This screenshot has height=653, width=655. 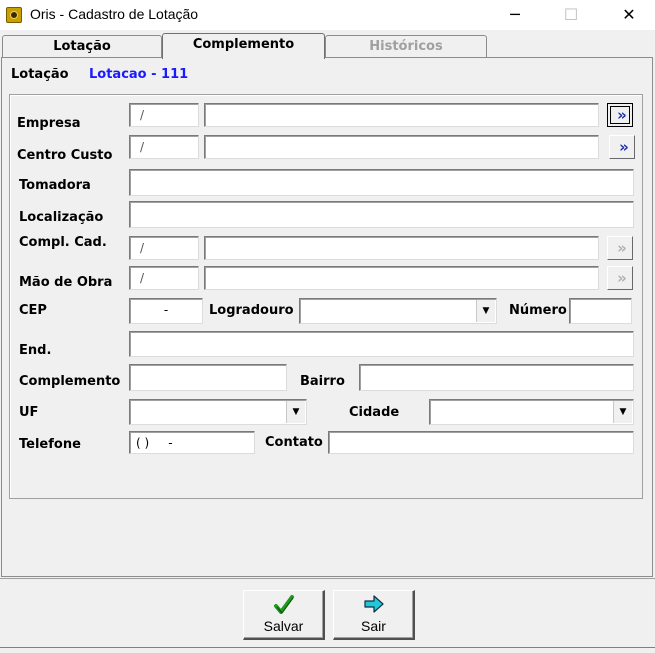 What do you see at coordinates (114, 14) in the screenshot?
I see `window-title: Oris - Cadastro de Lotação` at bounding box center [114, 14].